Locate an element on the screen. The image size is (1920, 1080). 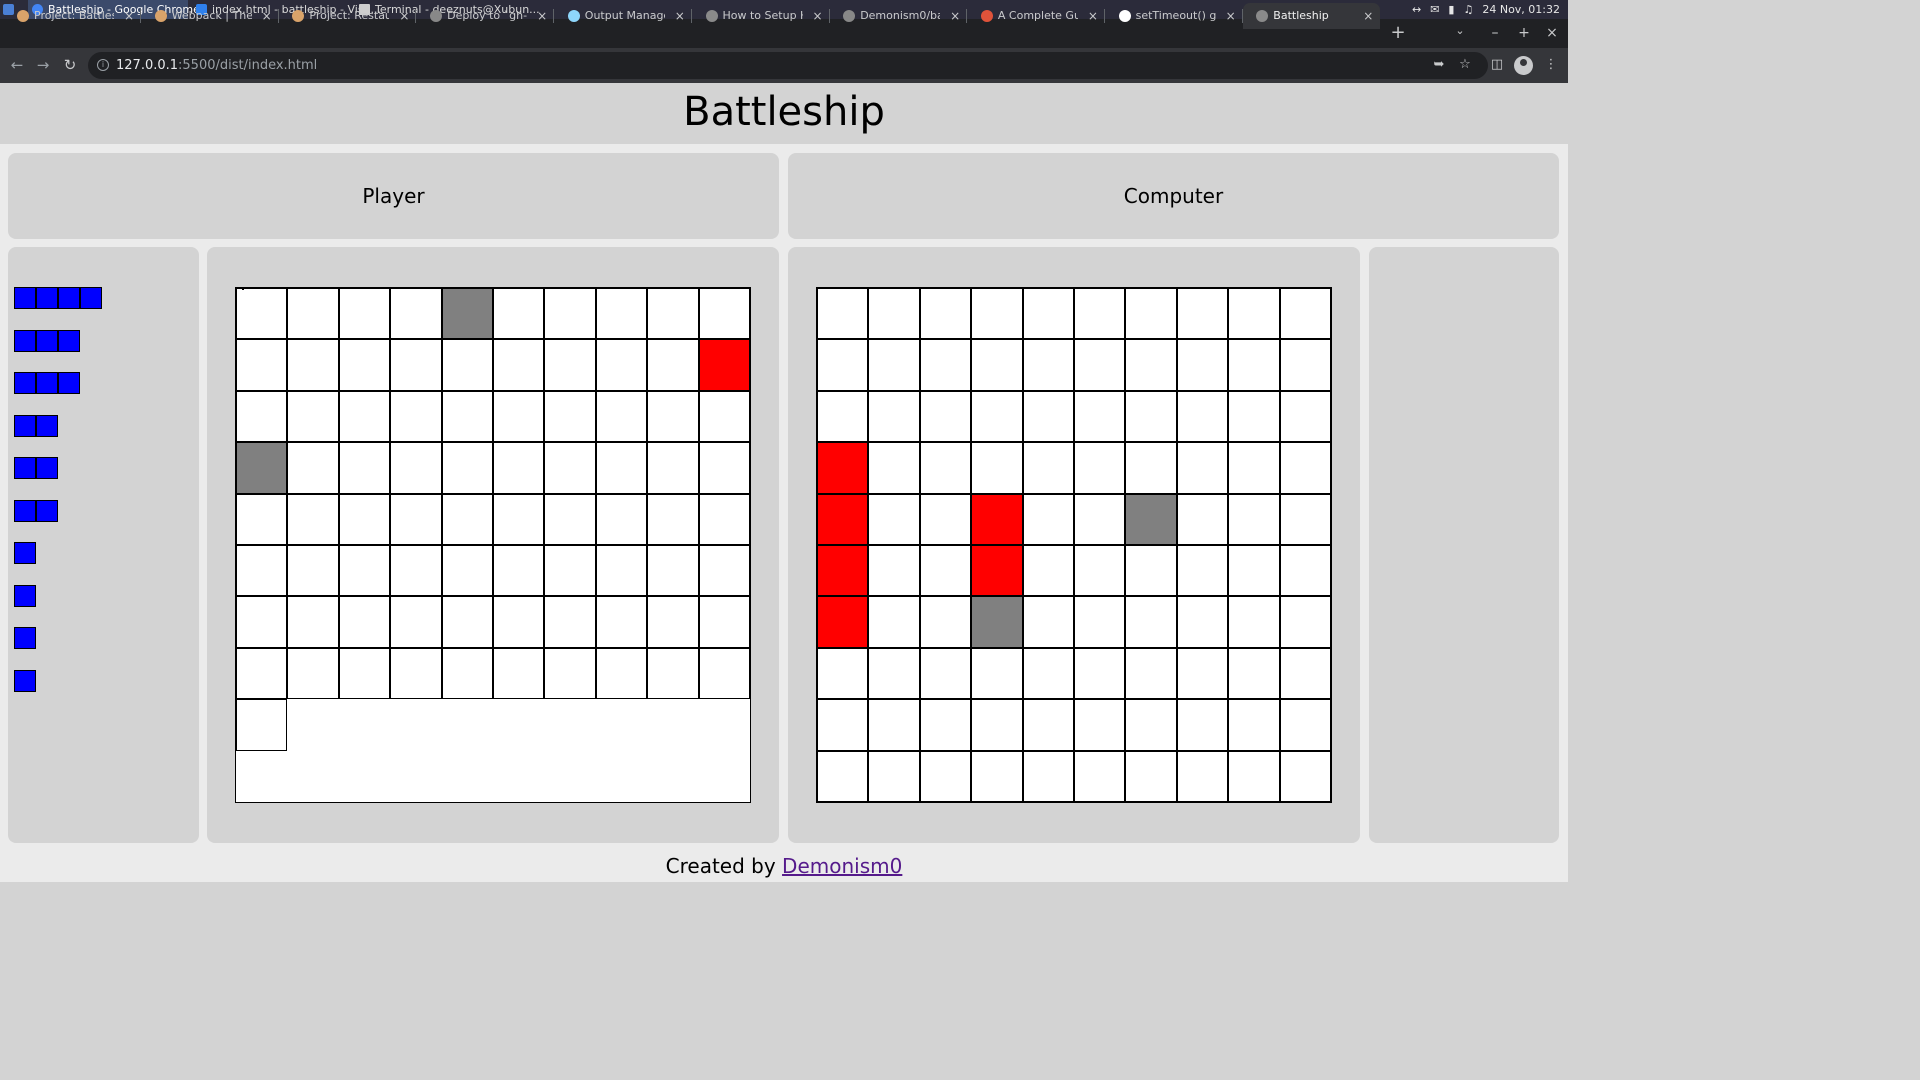
profile-avatar-icon is located at coordinates (1523, 65).